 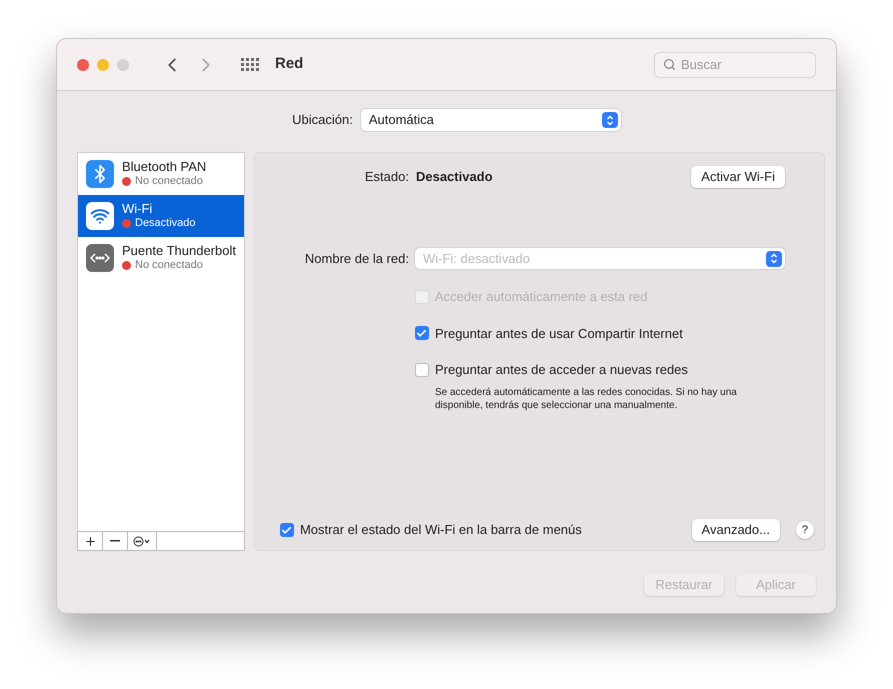 I want to click on activate-wifi-button: Activar Wi-Fi, so click(x=738, y=177).